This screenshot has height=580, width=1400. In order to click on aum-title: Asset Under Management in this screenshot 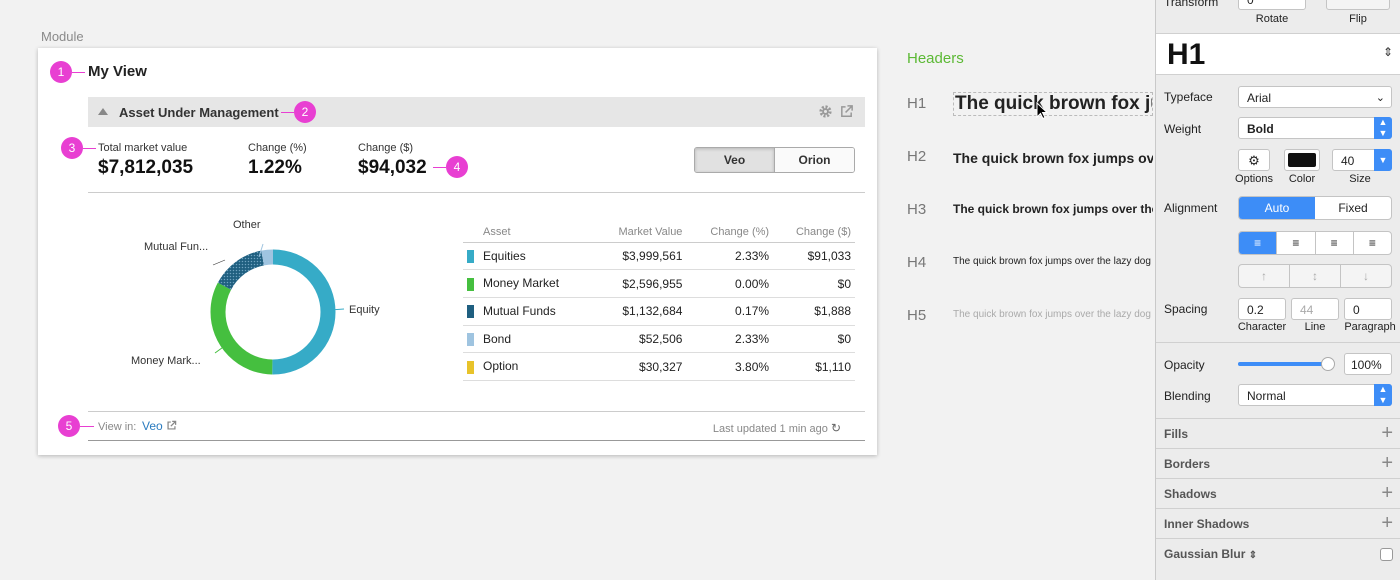, I will do `click(199, 112)`.